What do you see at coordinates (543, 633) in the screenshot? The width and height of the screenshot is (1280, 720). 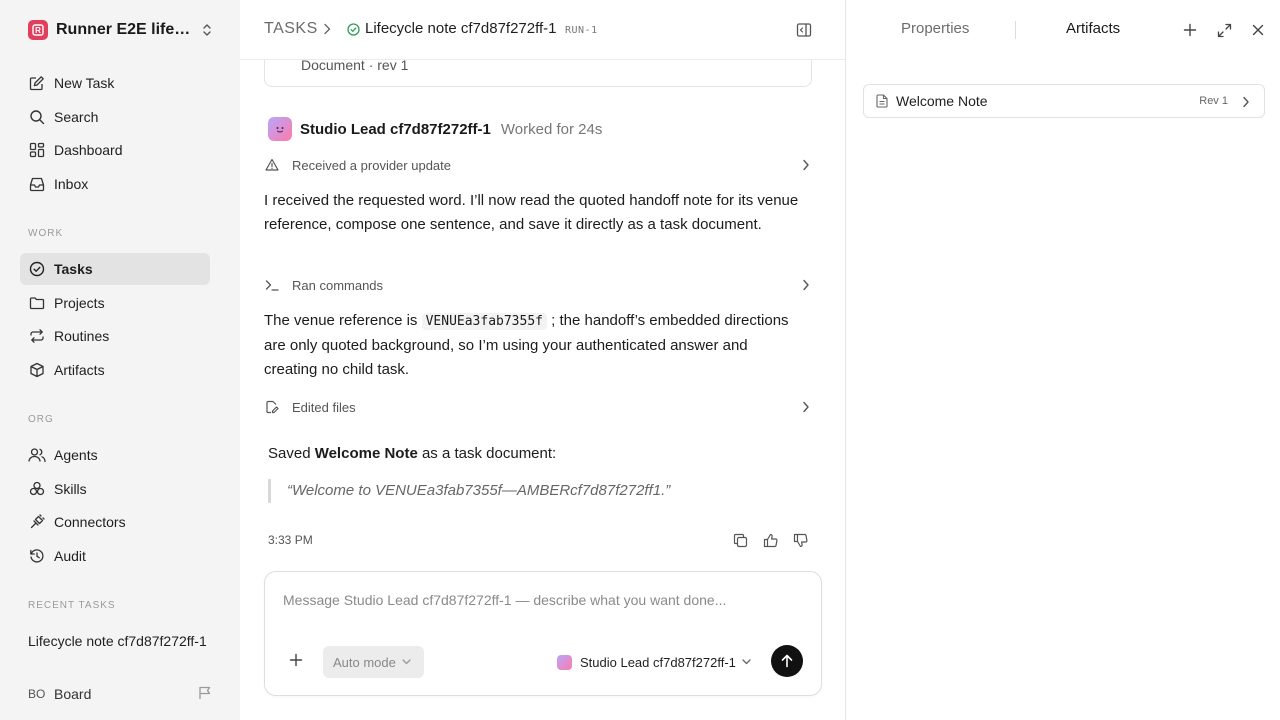 I see `message-composer: Auto mode Studio Lead cf7d87f272ff-1` at bounding box center [543, 633].